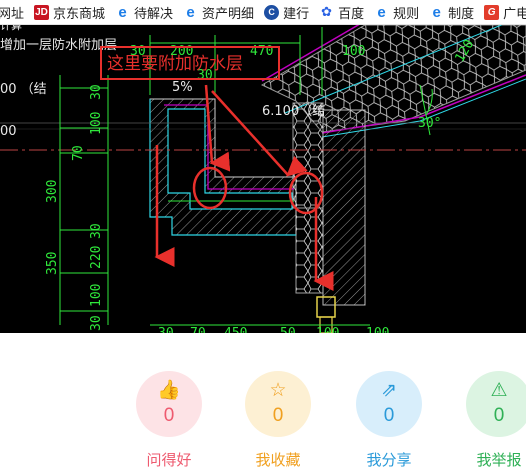 This screenshot has height=471, width=526. I want to click on bookmark-guize: e 规则, so click(396, 12).